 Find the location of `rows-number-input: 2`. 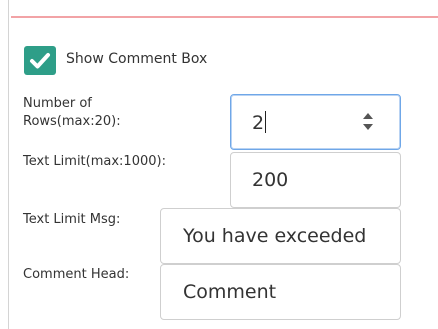

rows-number-input: 2 is located at coordinates (315, 122).